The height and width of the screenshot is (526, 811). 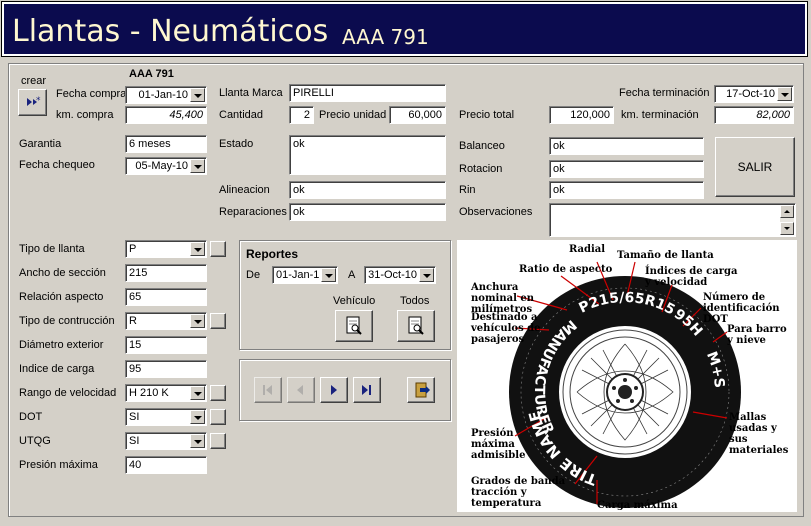 I want to click on spec-select: H 210 K, so click(x=166, y=393).